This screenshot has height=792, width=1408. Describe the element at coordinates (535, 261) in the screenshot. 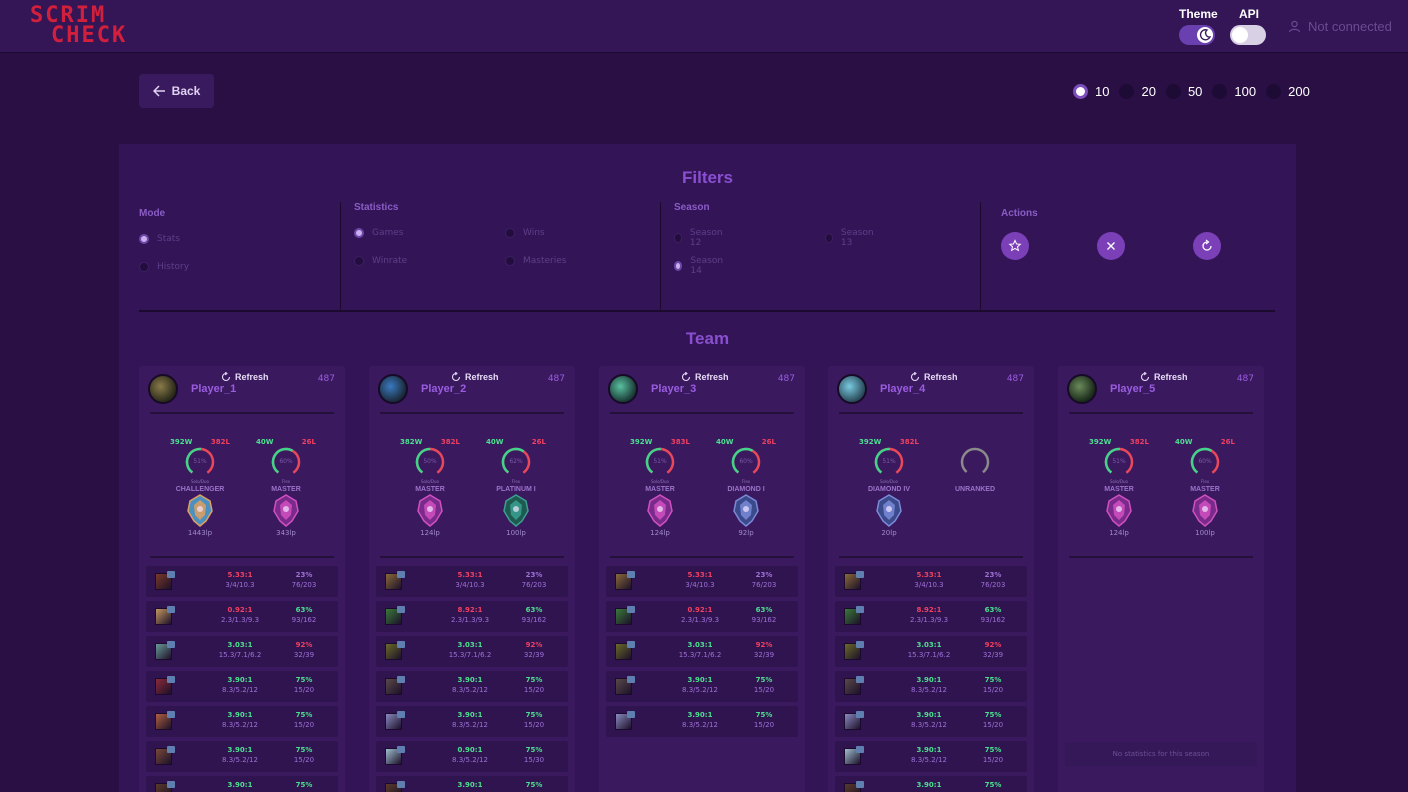

I see `filter-option-masteries: Masteries` at that location.